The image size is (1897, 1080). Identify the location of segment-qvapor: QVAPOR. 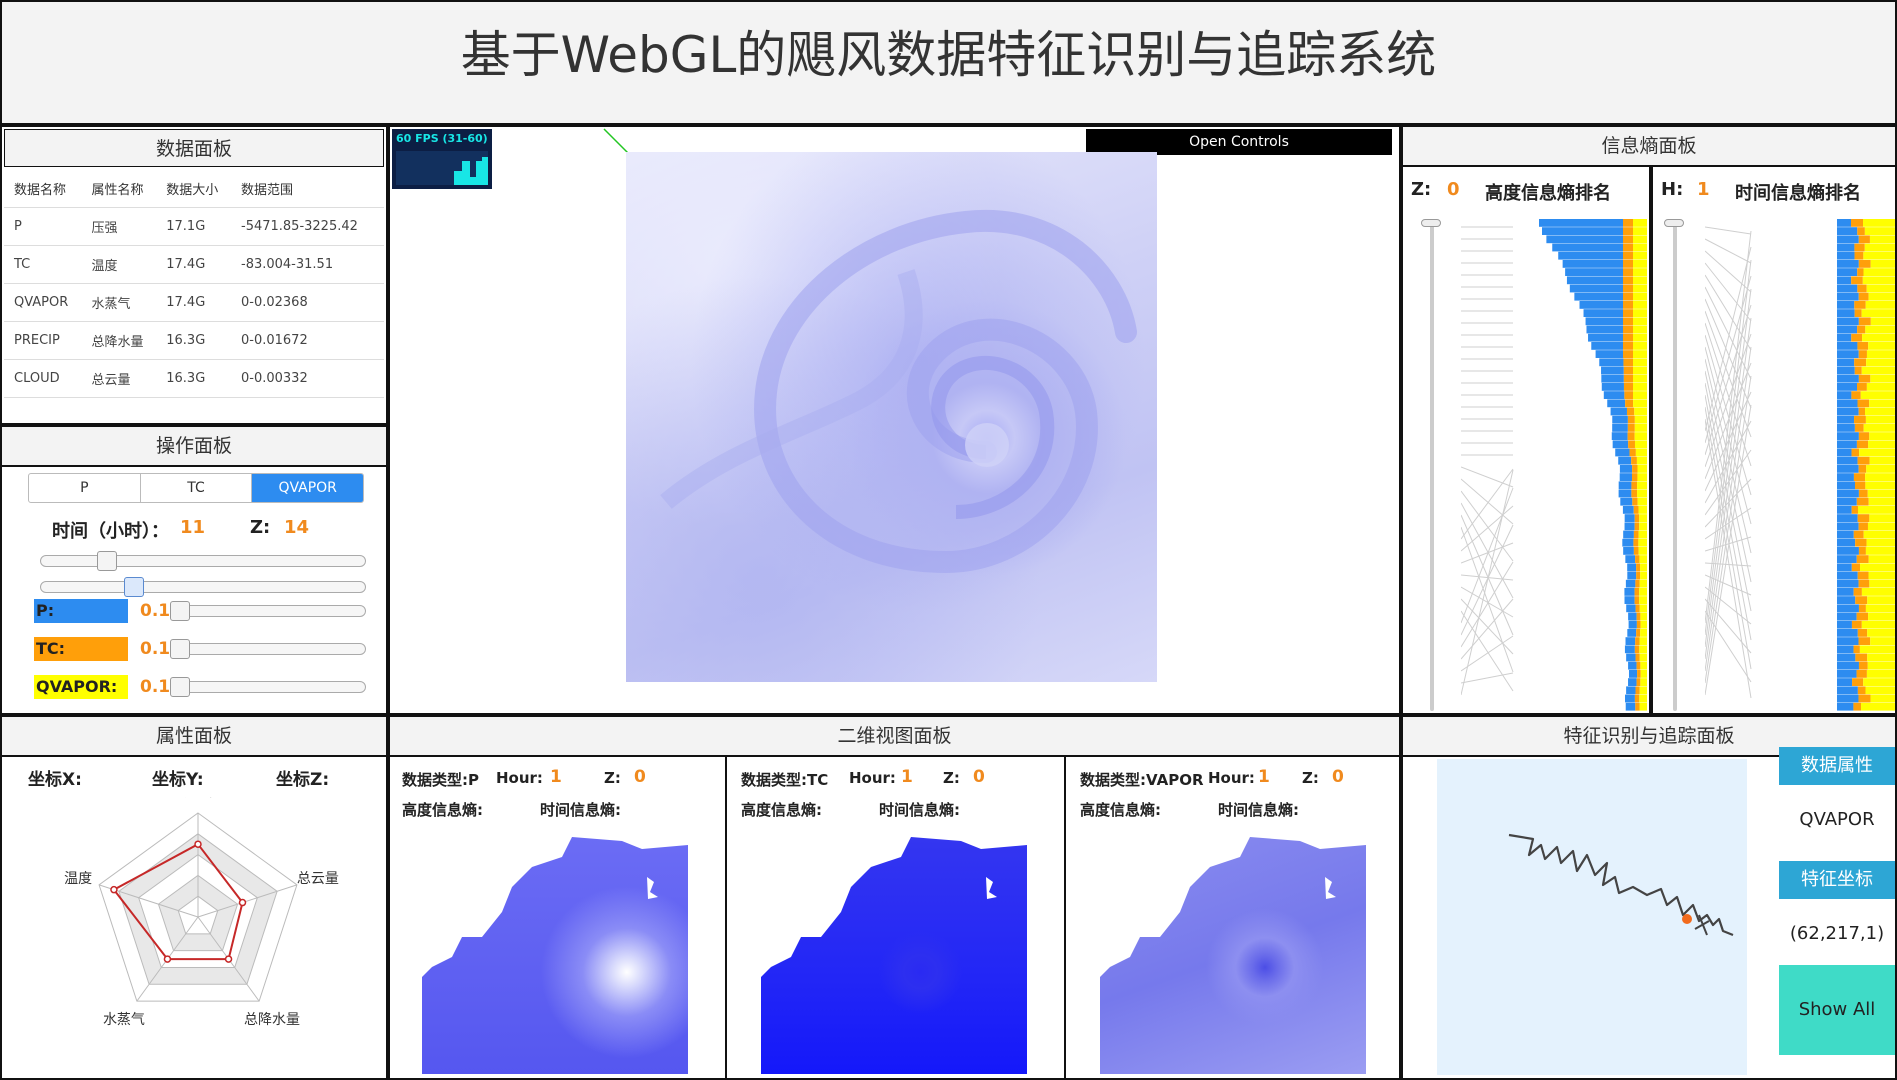
(307, 488).